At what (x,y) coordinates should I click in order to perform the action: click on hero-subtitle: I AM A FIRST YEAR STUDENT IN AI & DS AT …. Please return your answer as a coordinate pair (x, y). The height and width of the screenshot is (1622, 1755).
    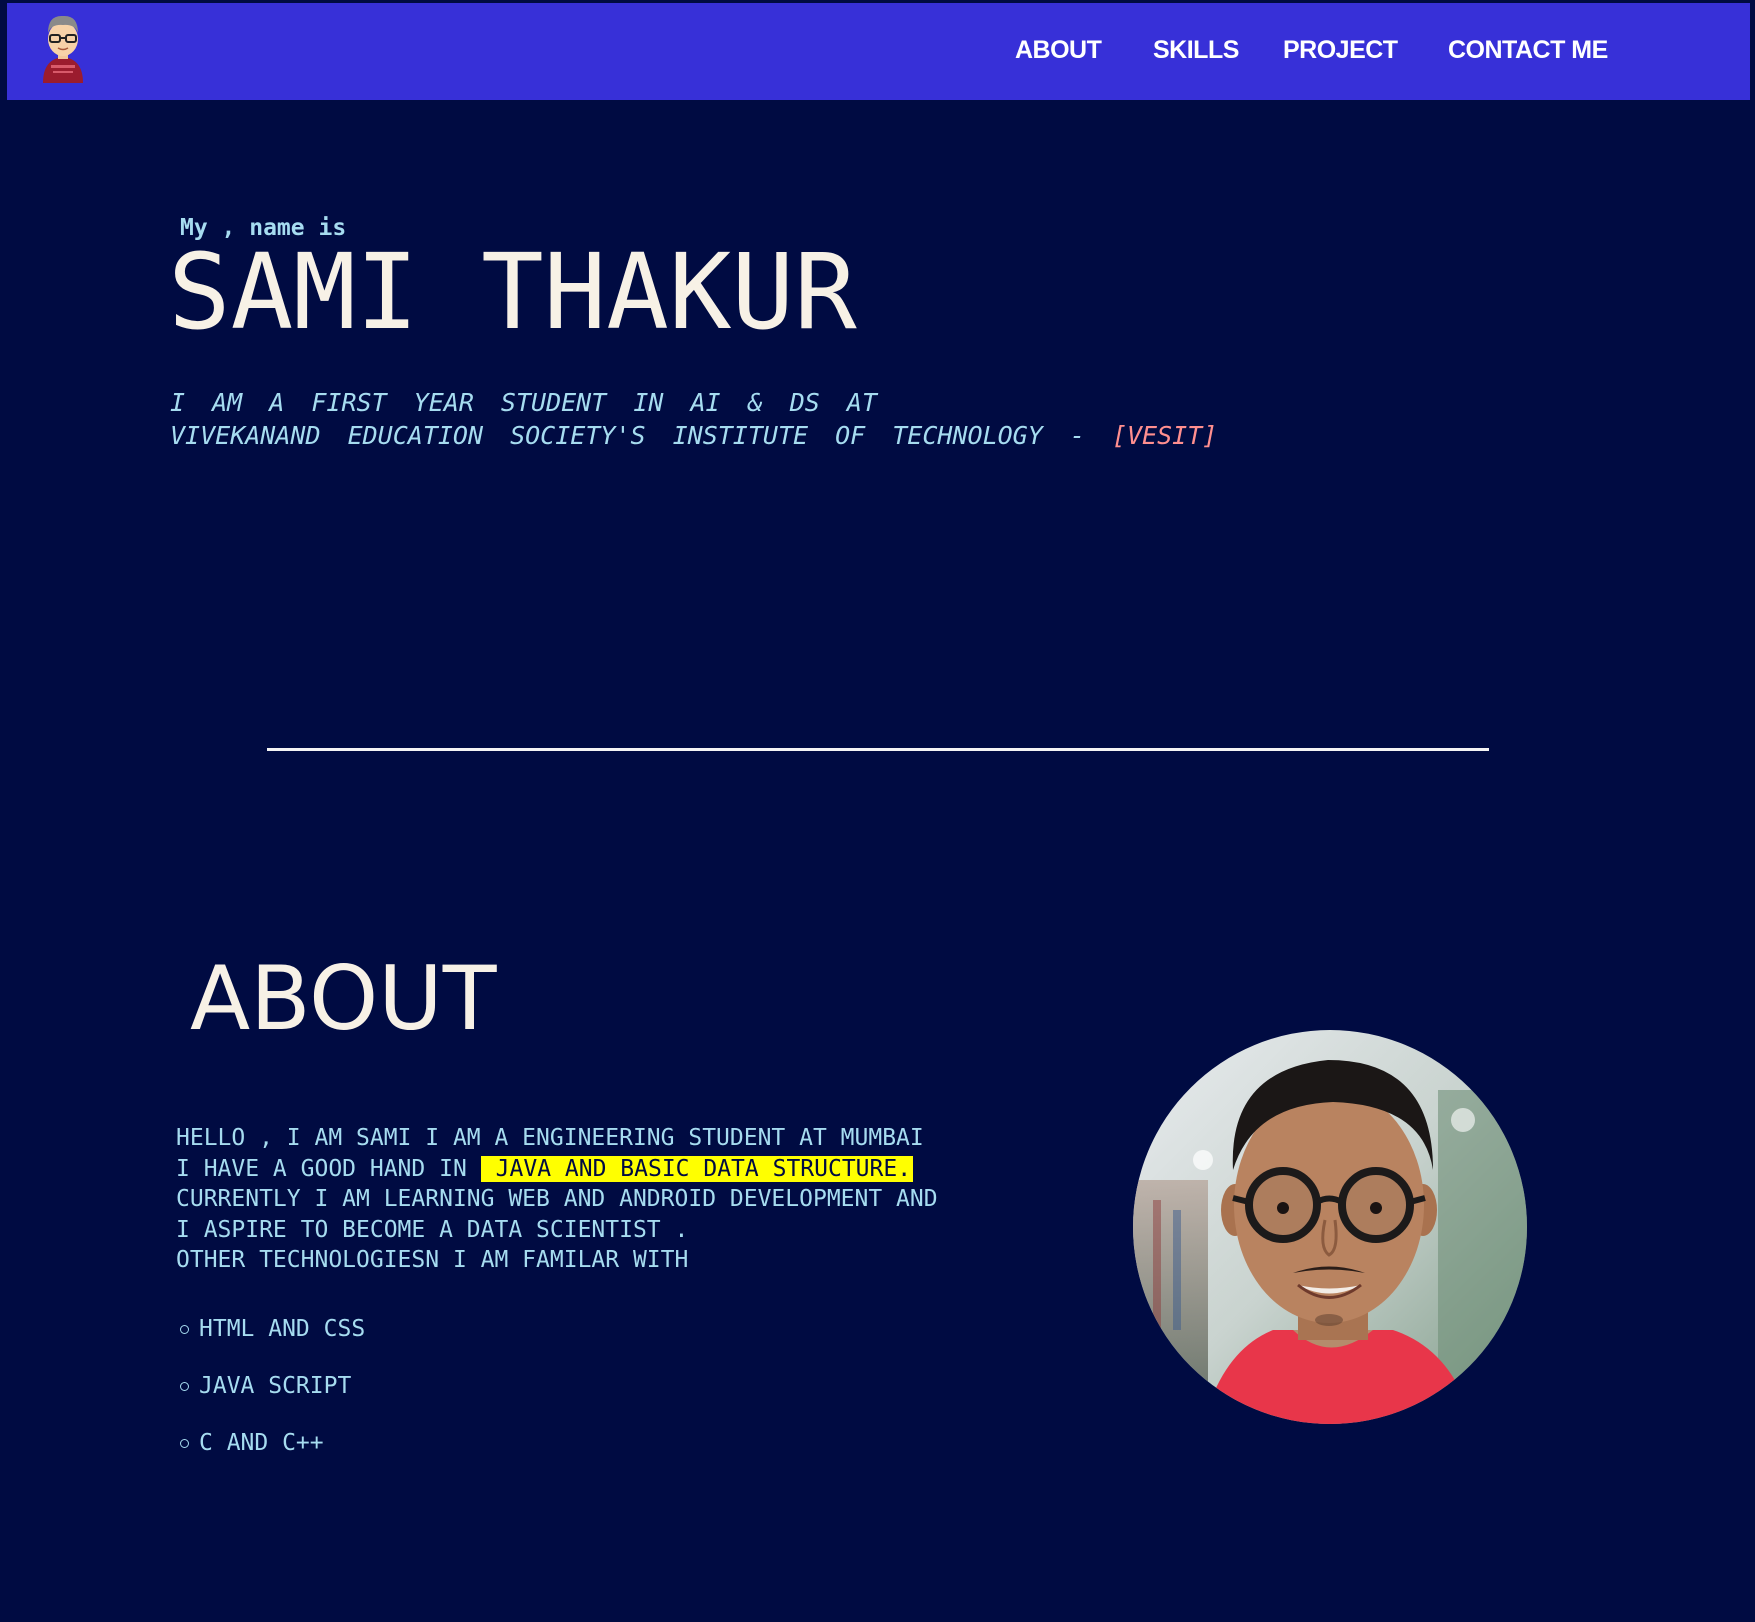
    Looking at the image, I should click on (693, 419).